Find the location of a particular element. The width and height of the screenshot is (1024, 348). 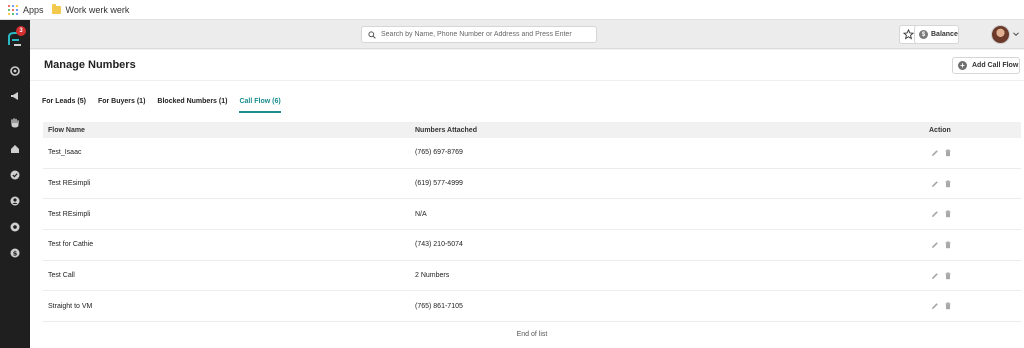

search-box is located at coordinates (479, 34).